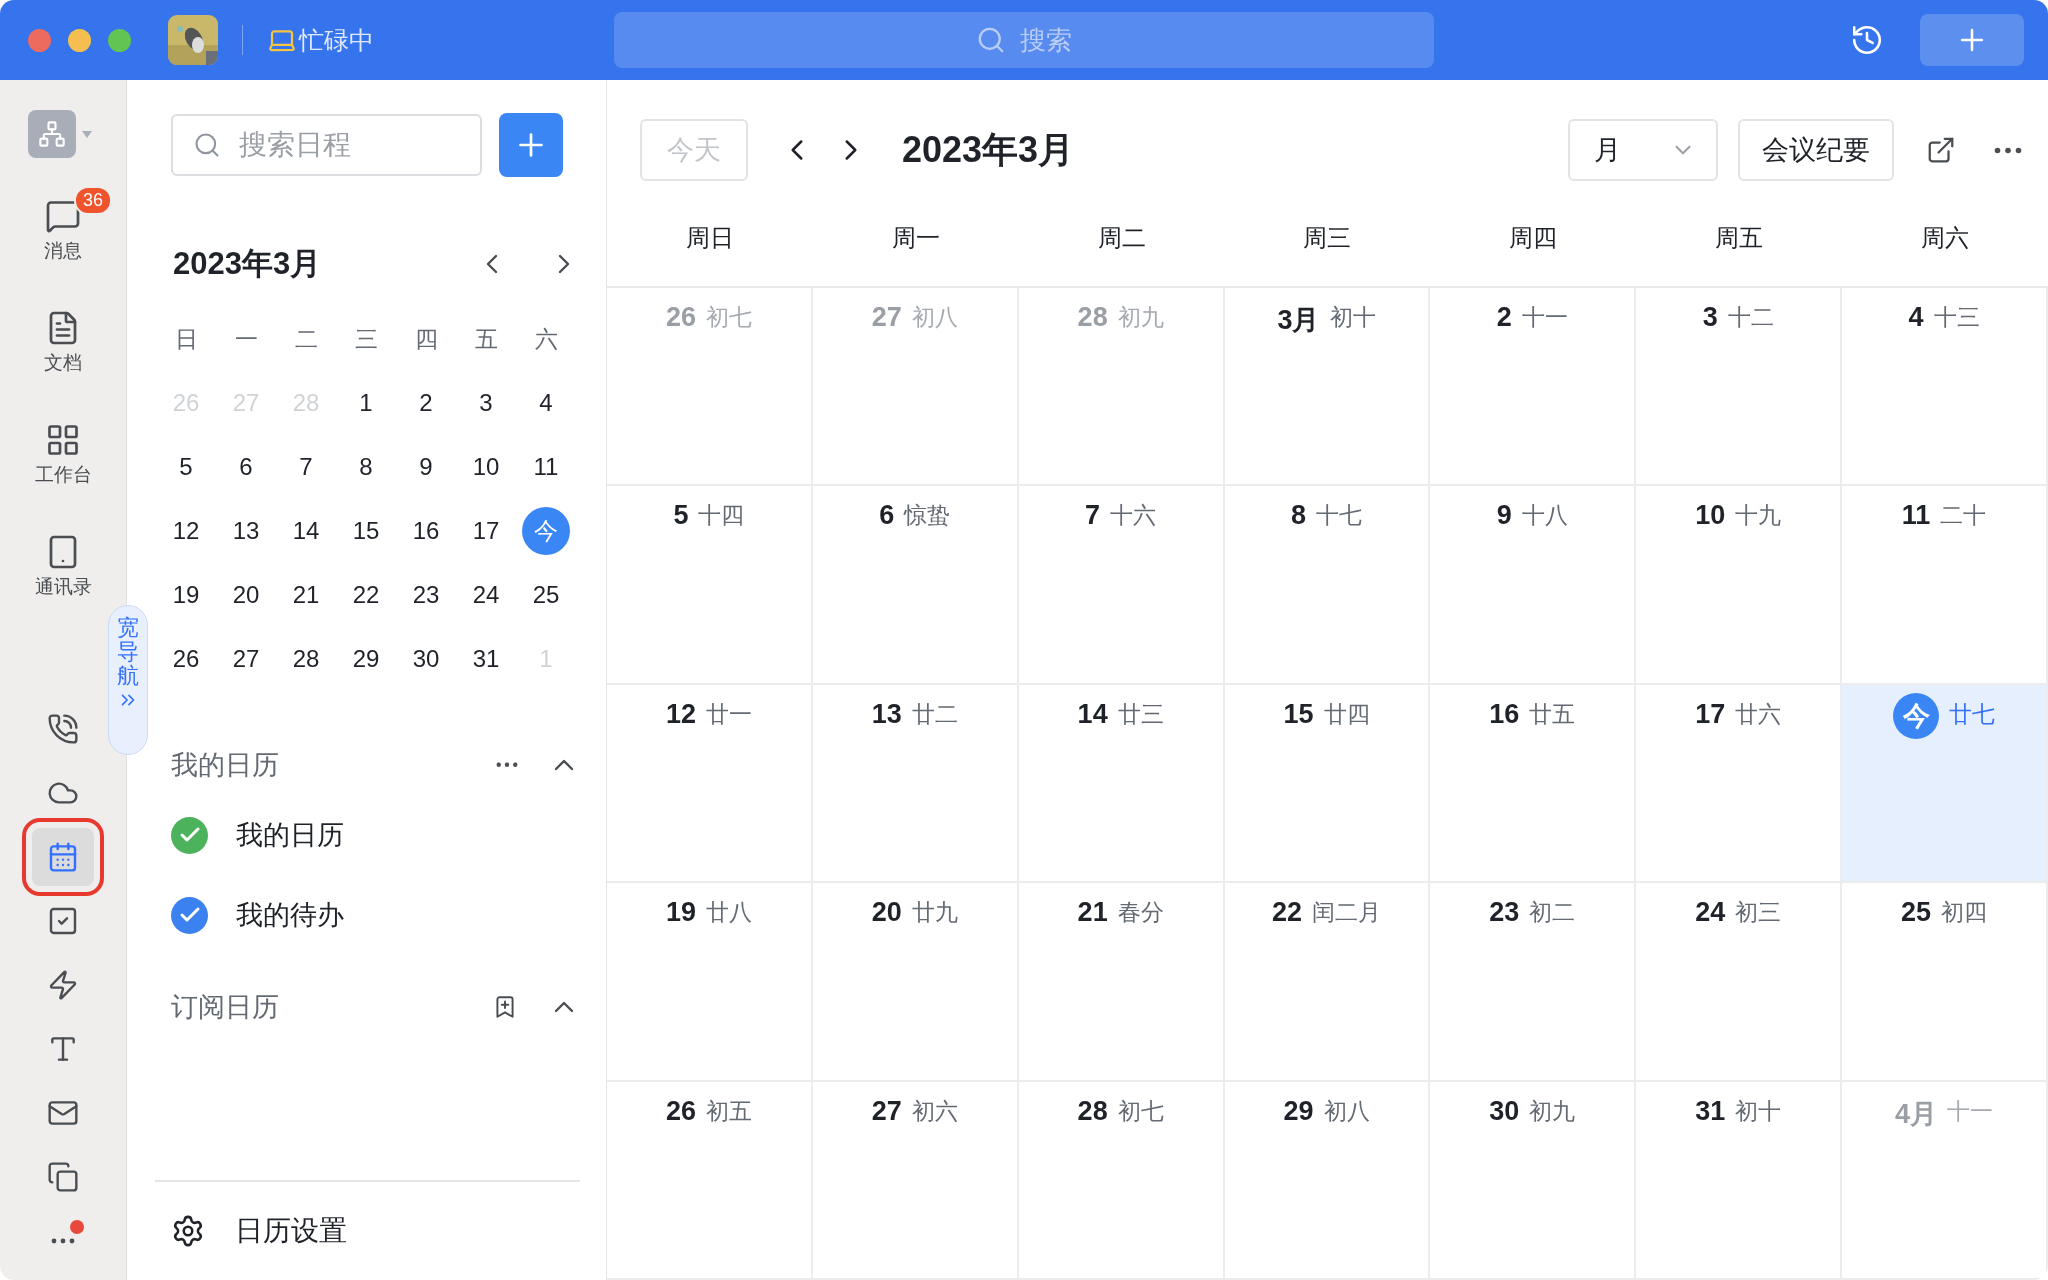 The width and height of the screenshot is (2048, 1280). Describe the element at coordinates (546, 531) in the screenshot. I see `calendar-day: 今` at that location.